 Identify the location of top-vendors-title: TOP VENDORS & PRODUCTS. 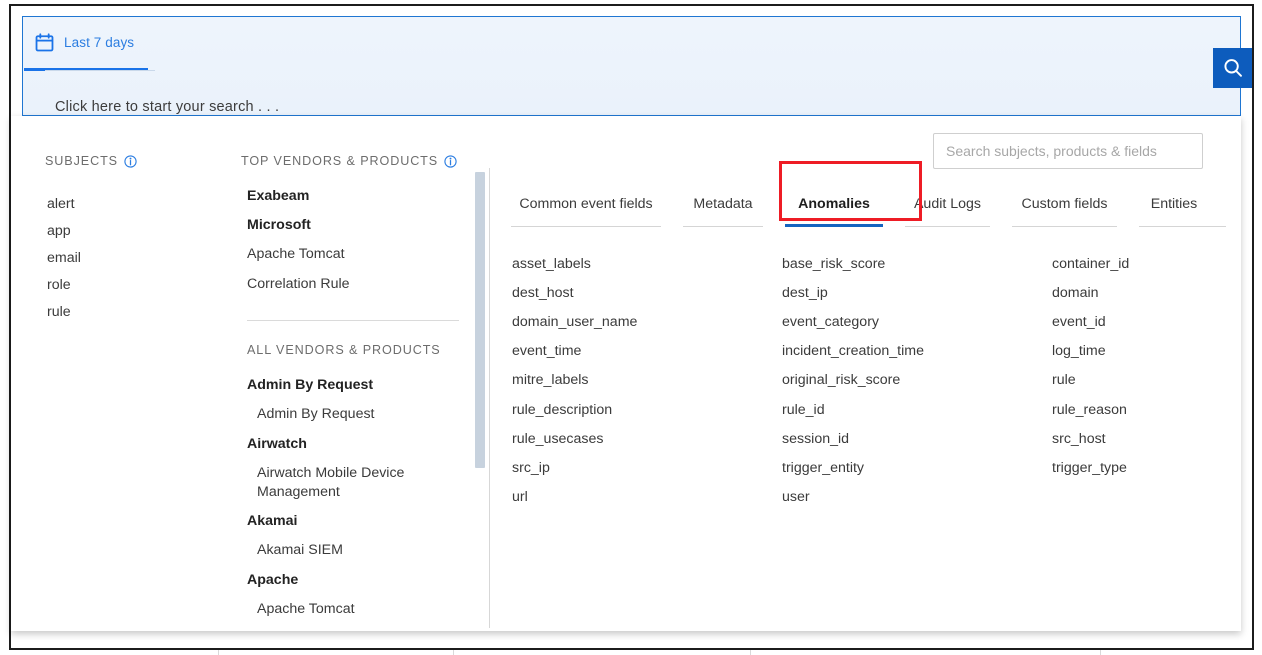
(340, 161).